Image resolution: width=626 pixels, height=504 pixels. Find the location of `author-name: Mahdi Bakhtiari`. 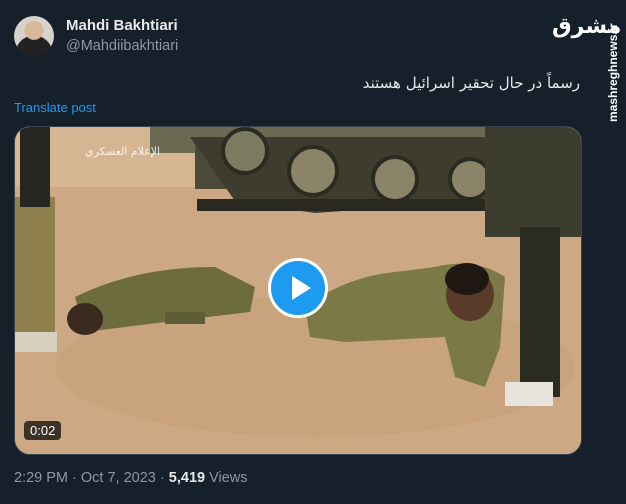

author-name: Mahdi Bakhtiari is located at coordinates (122, 25).